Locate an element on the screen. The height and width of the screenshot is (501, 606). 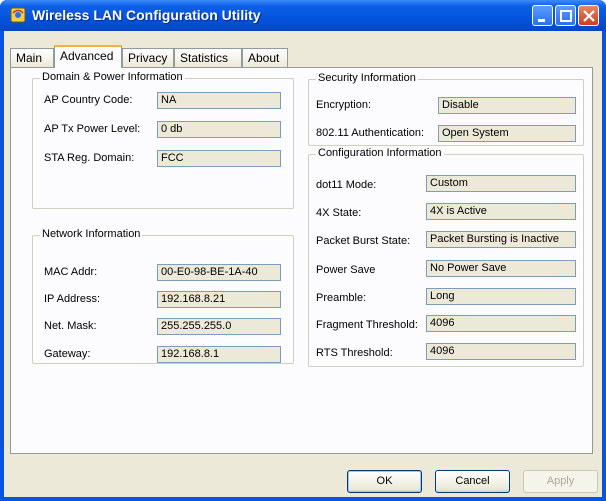
maximize-icon is located at coordinates (566, 16).